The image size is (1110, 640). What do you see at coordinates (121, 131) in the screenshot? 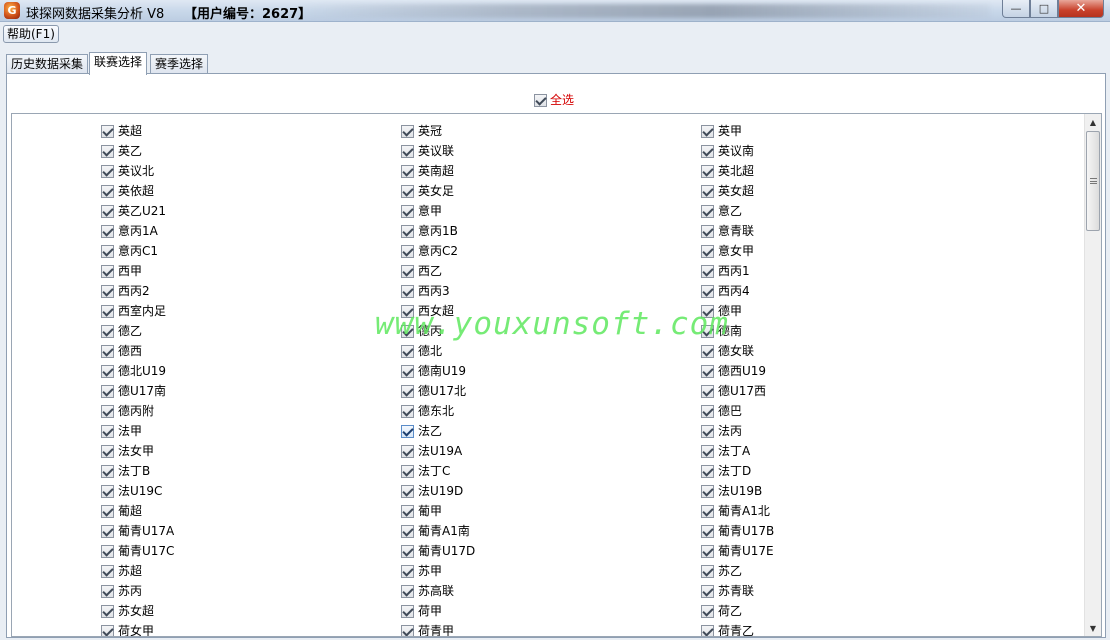
I see `league-checkbox: 英超` at bounding box center [121, 131].